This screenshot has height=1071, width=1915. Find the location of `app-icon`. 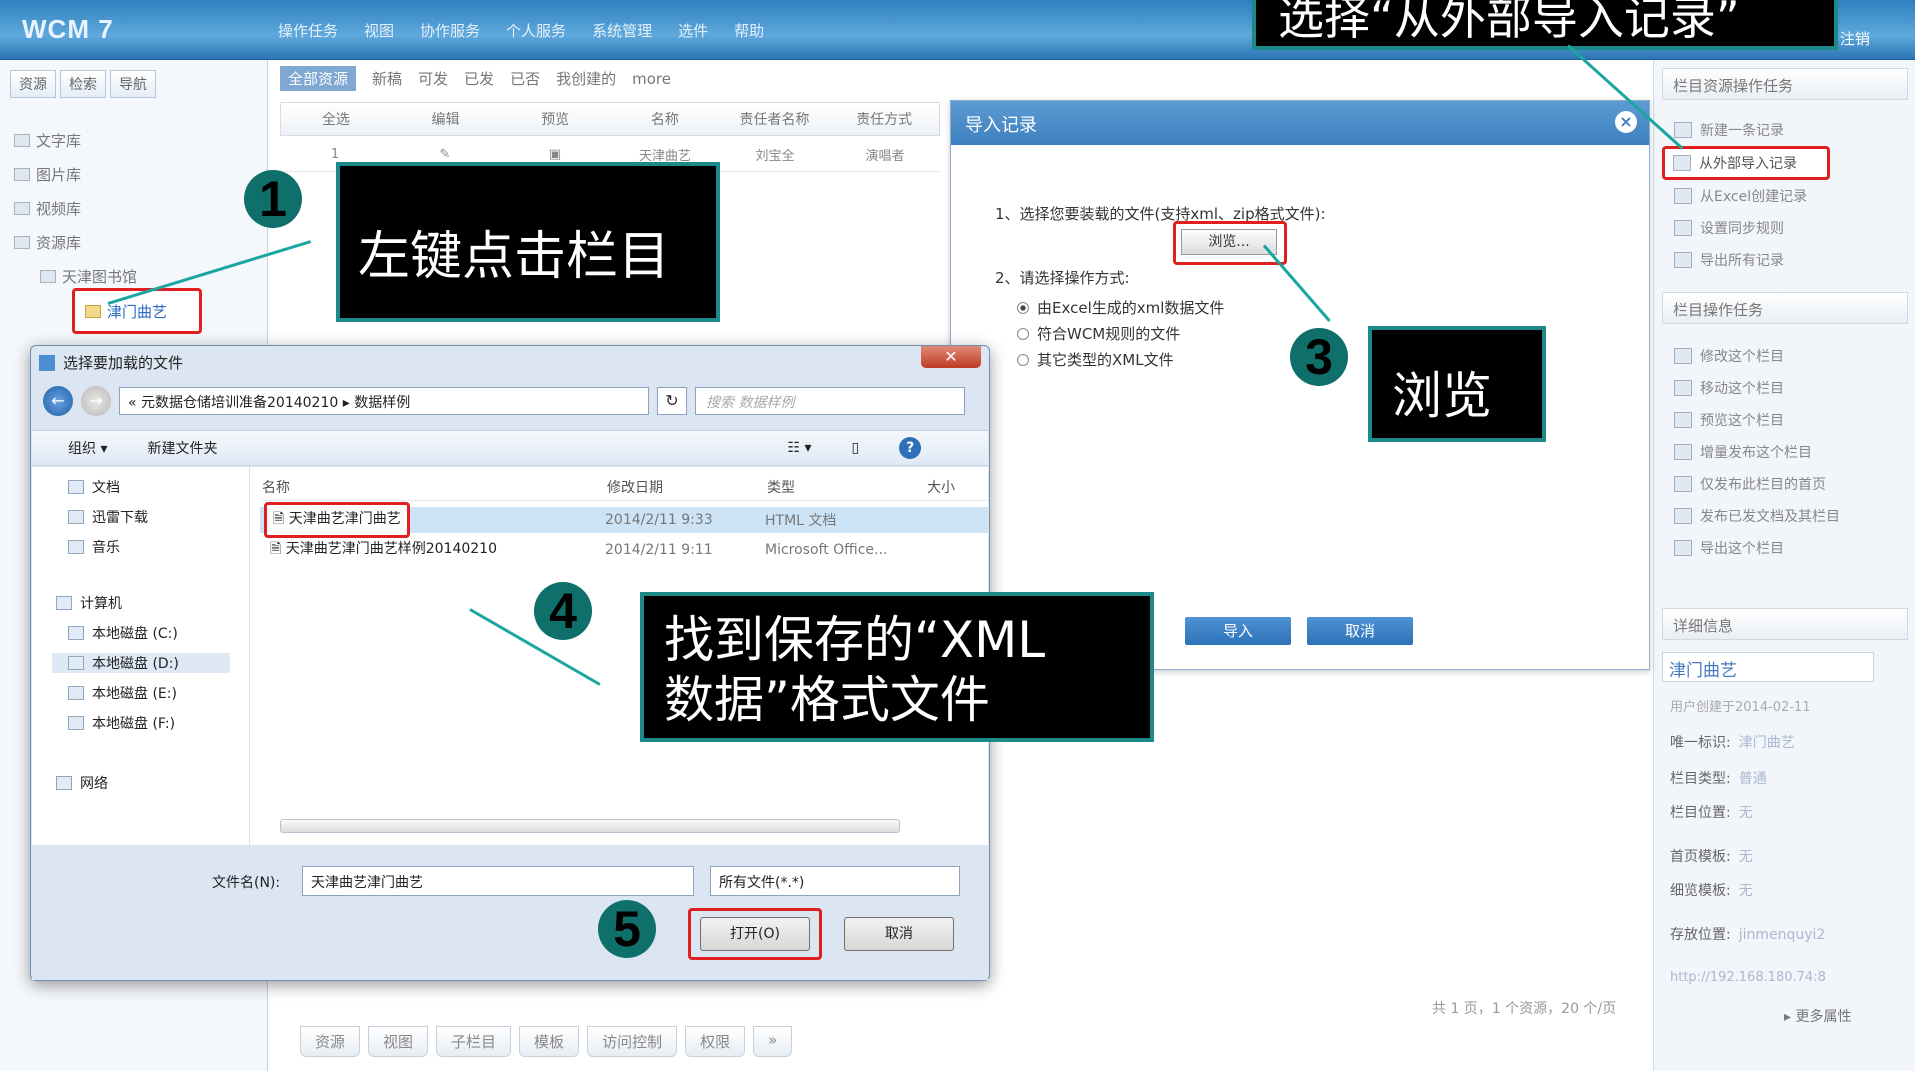

app-icon is located at coordinates (47, 362).